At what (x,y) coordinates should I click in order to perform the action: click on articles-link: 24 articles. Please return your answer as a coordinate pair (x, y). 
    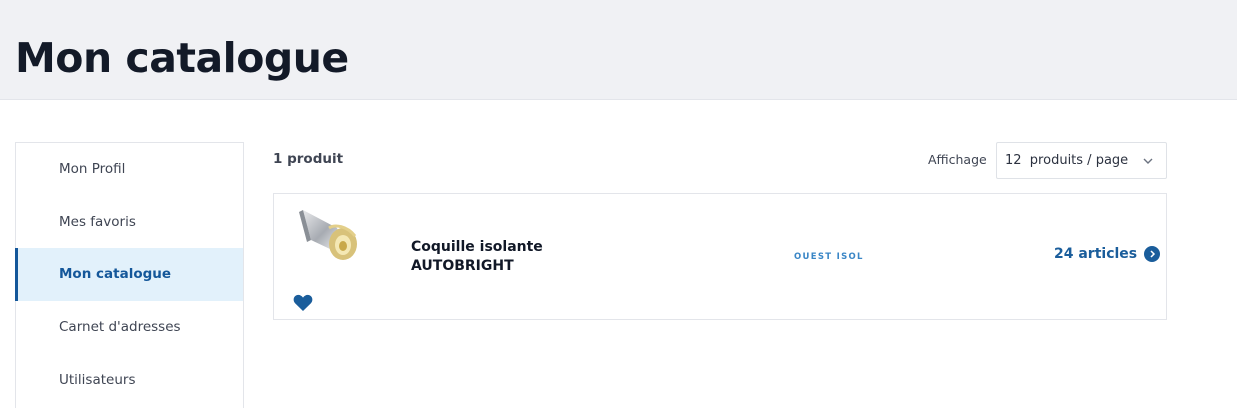
    Looking at the image, I should click on (1107, 254).